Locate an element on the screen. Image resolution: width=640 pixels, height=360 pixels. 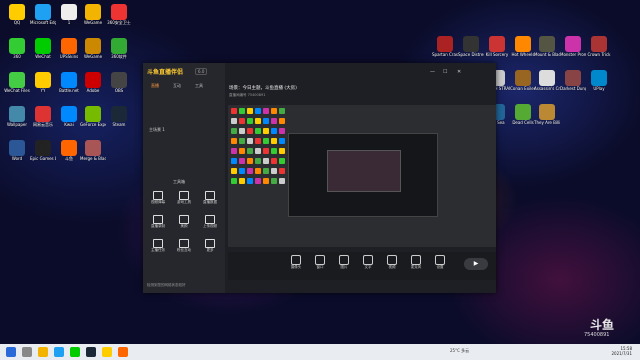
tool-fans: 粉丝互动 is located at coordinates (184, 246).